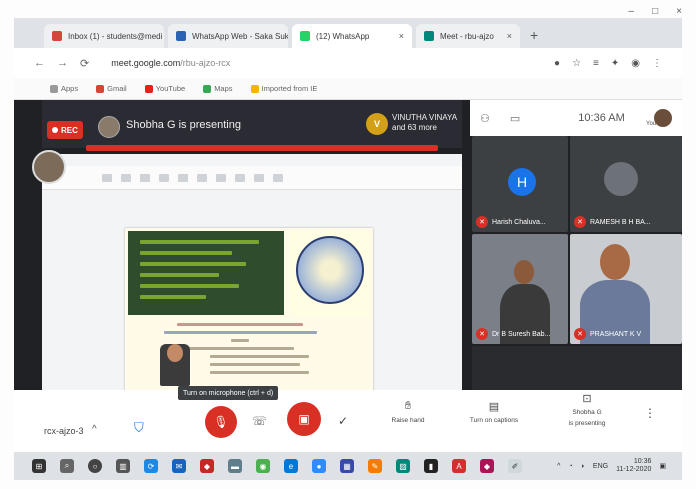 The height and width of the screenshot is (489, 696). Describe the element at coordinates (111, 88) in the screenshot. I see `bookmark-gmail: Gmail` at that location.